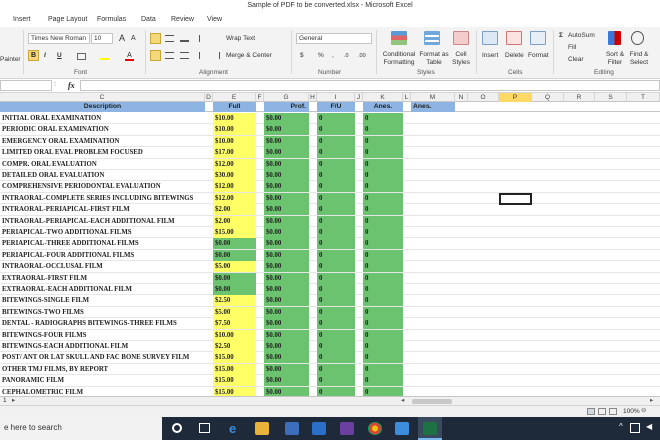 This screenshot has height=440, width=660. What do you see at coordinates (102, 164) in the screenshot?
I see `description-cell: COMPR. ORAL EVALUATION` at bounding box center [102, 164].